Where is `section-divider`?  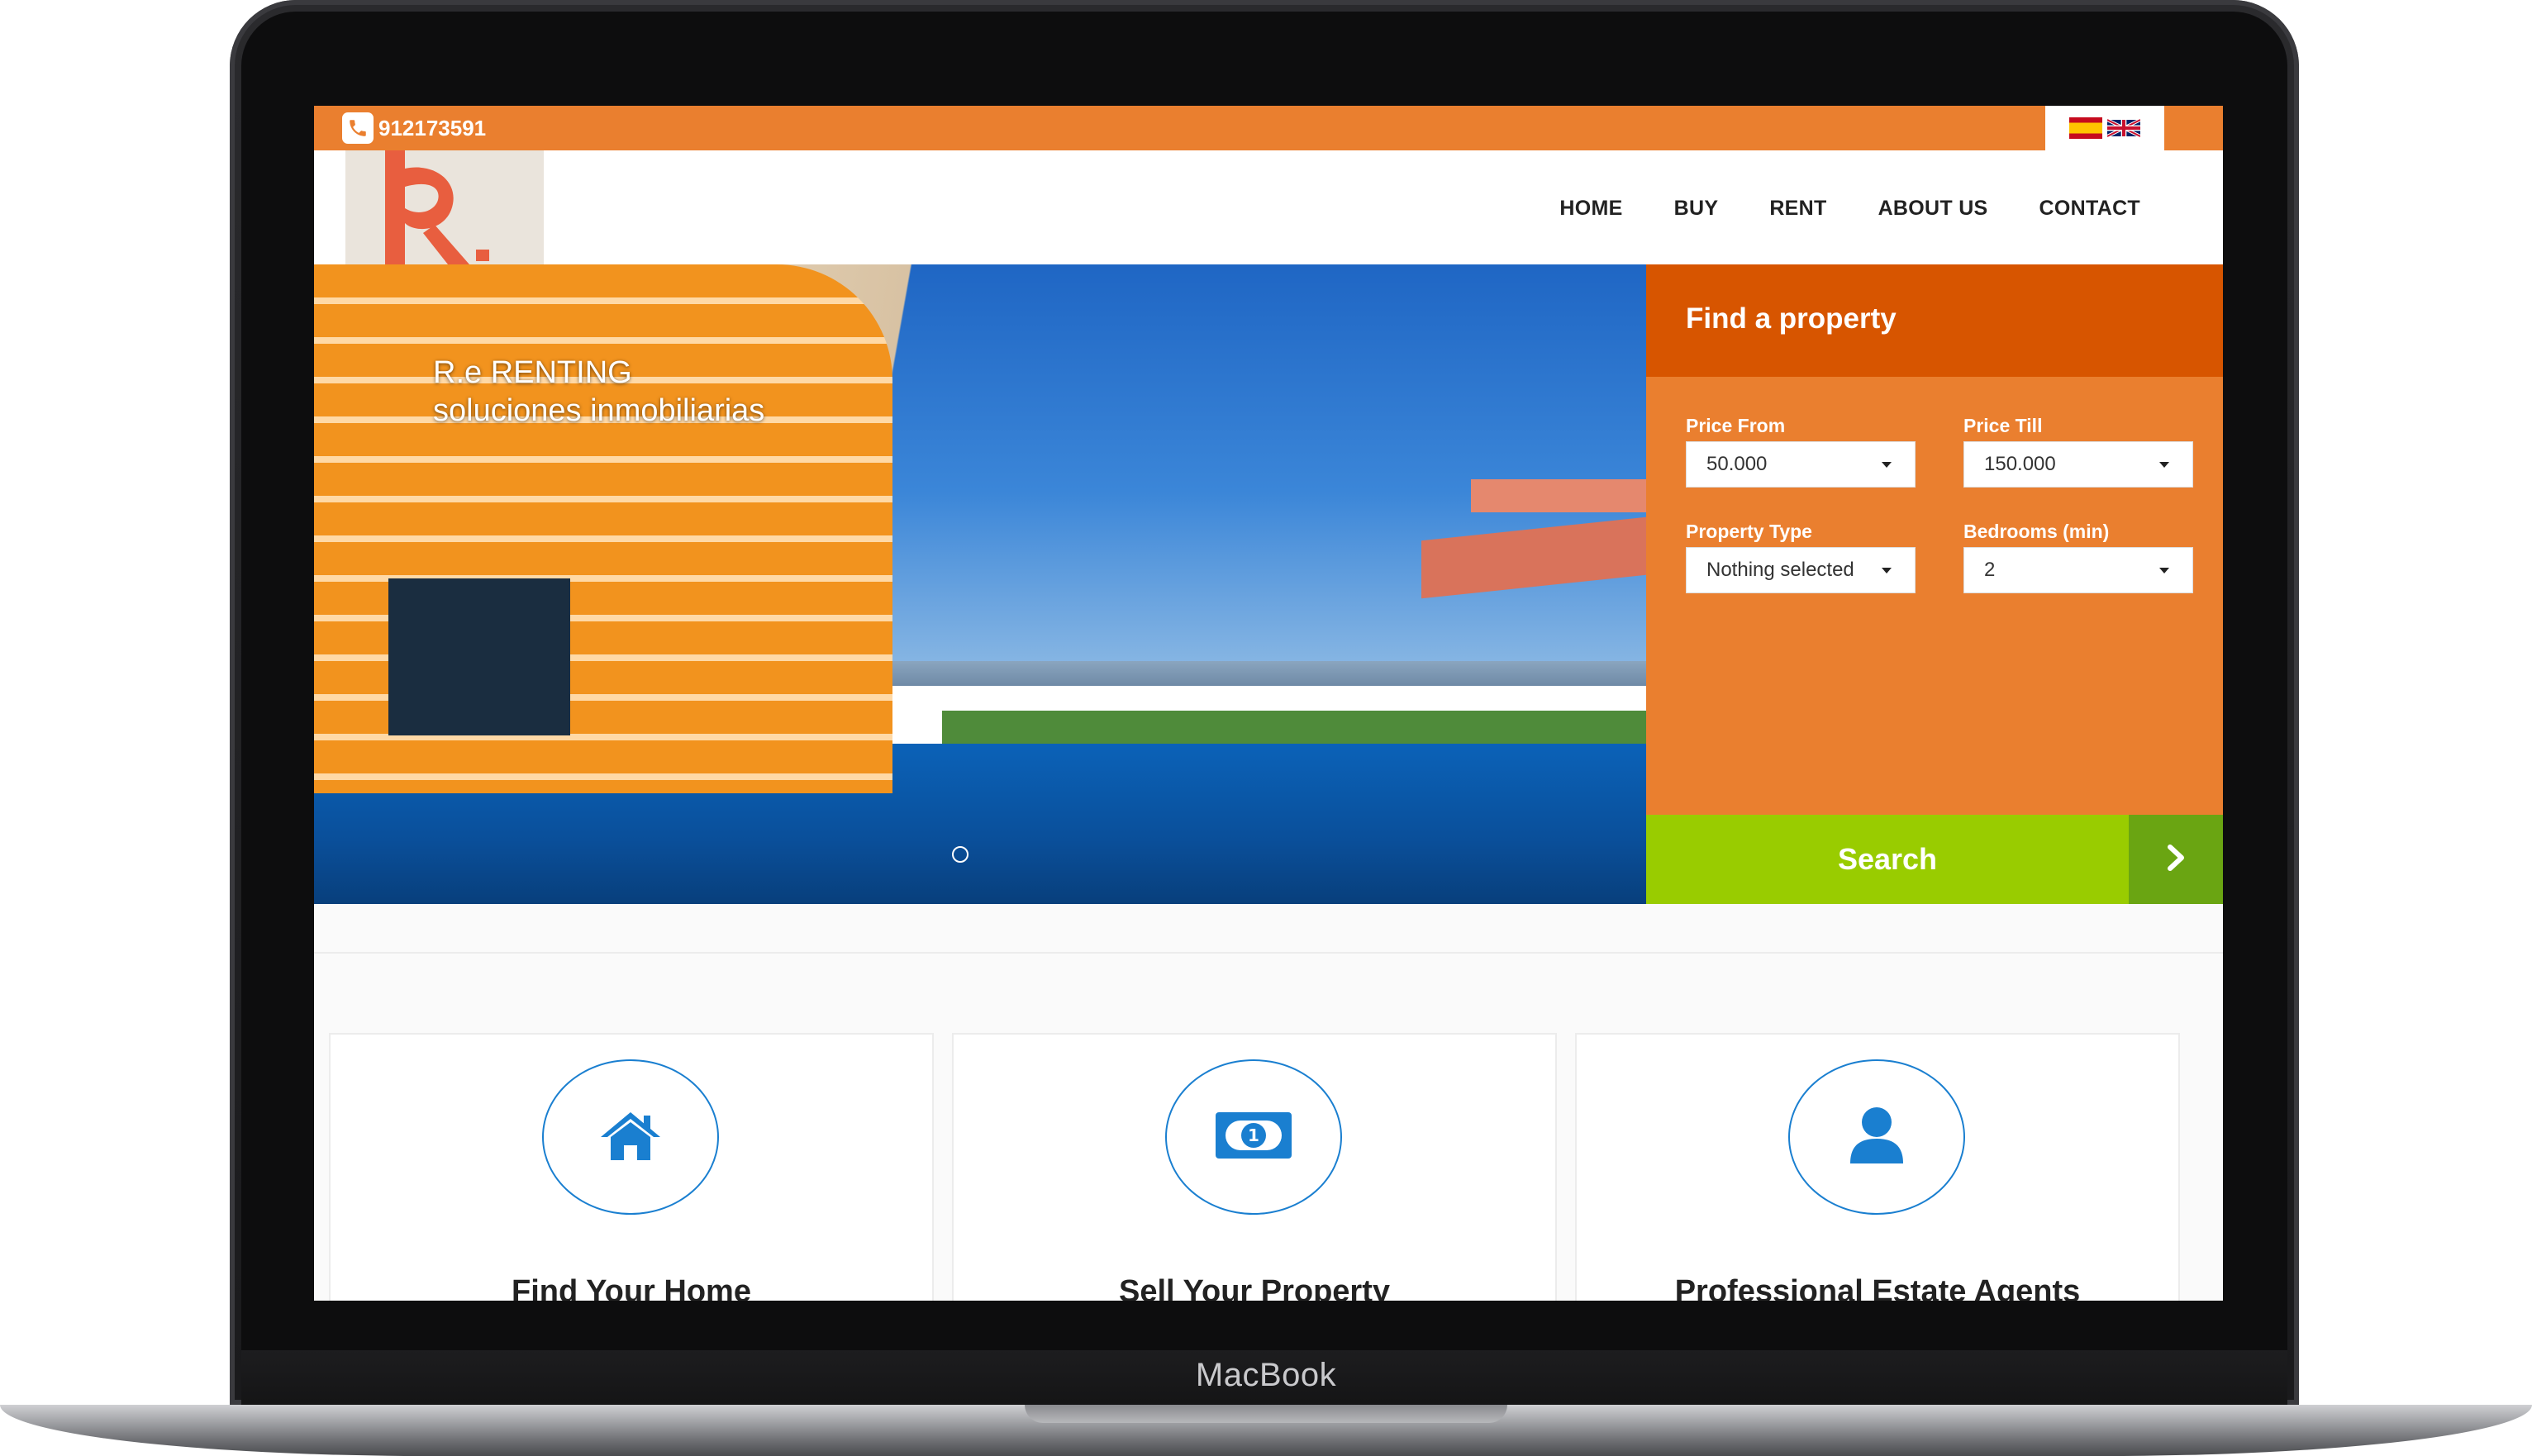
section-divider is located at coordinates (1268, 953).